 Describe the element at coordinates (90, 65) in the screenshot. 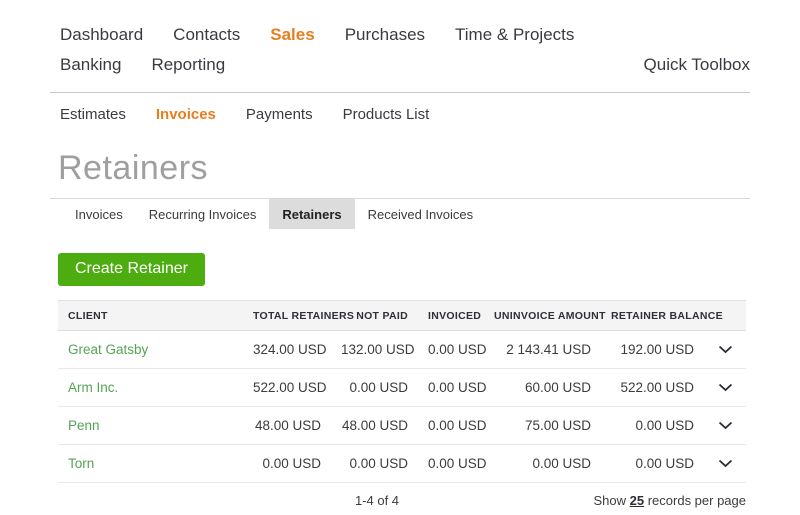

I see `nav-item-banking: Banking` at that location.